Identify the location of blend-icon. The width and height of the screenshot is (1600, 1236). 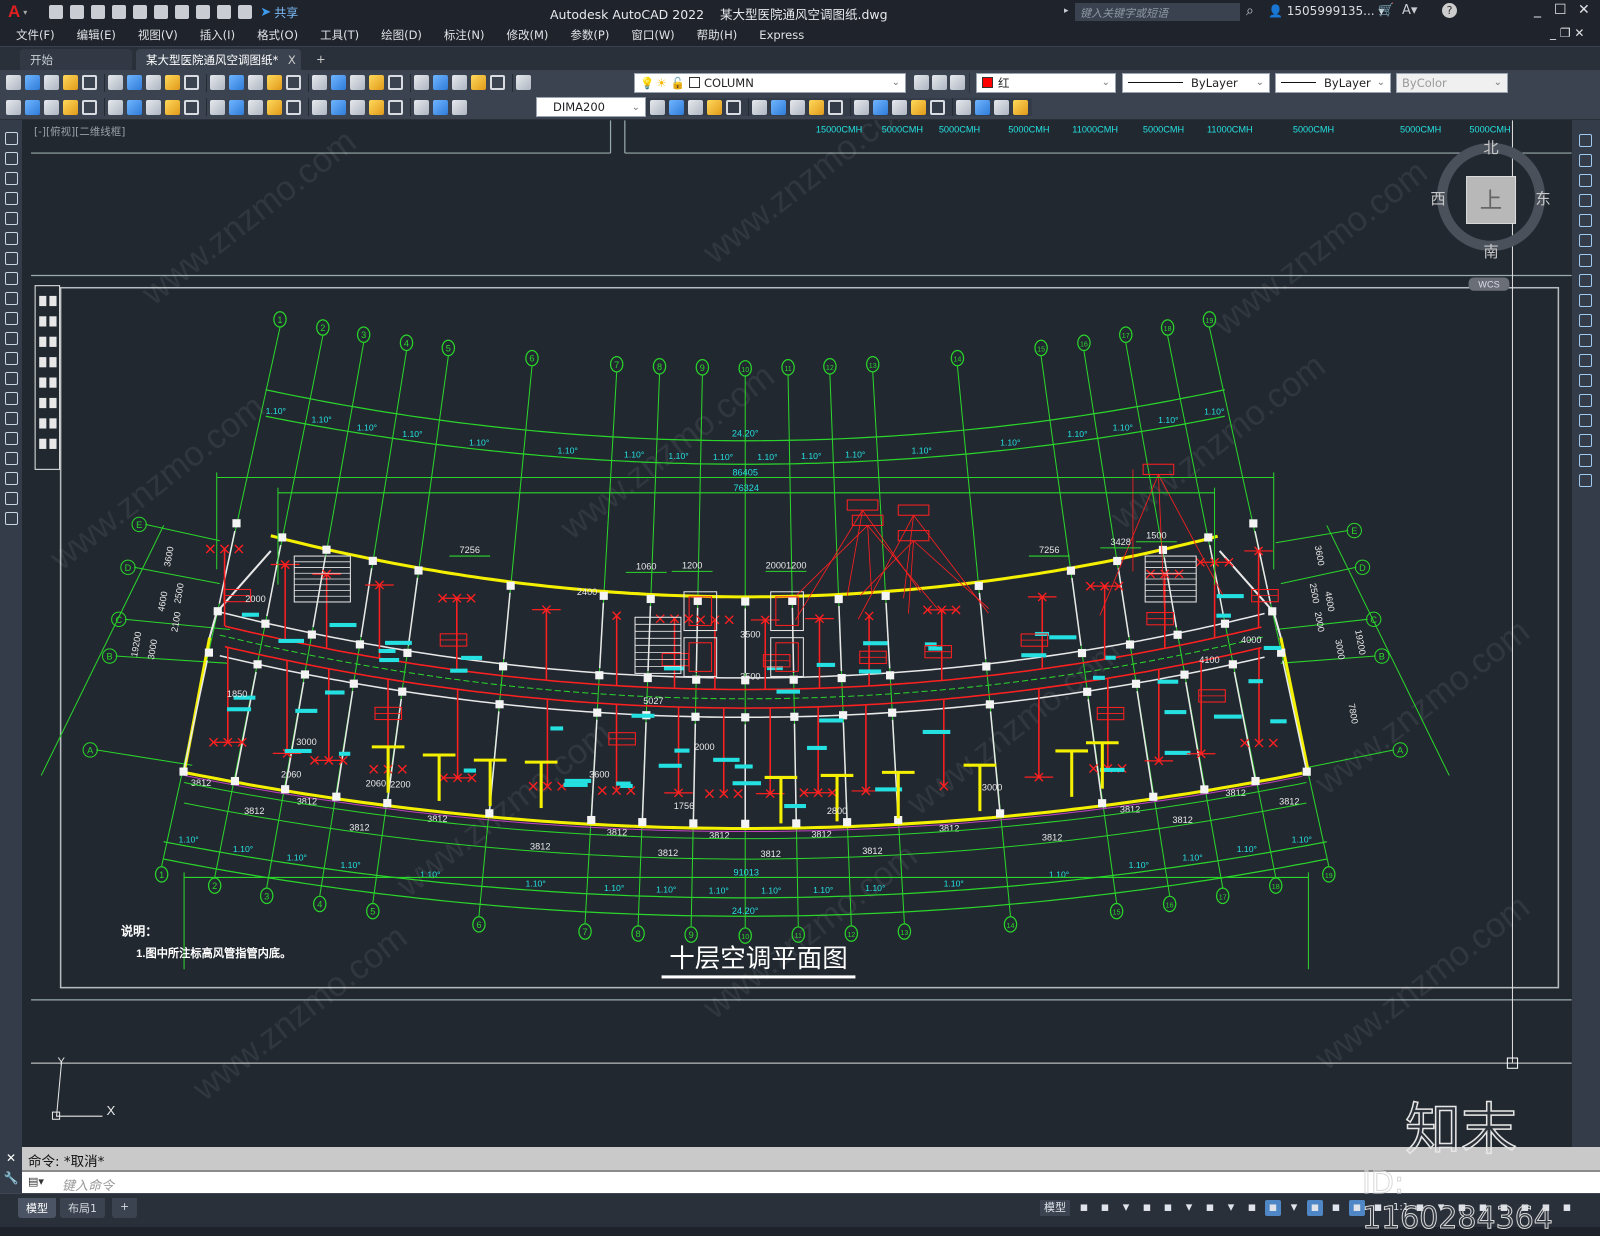
(1585, 460).